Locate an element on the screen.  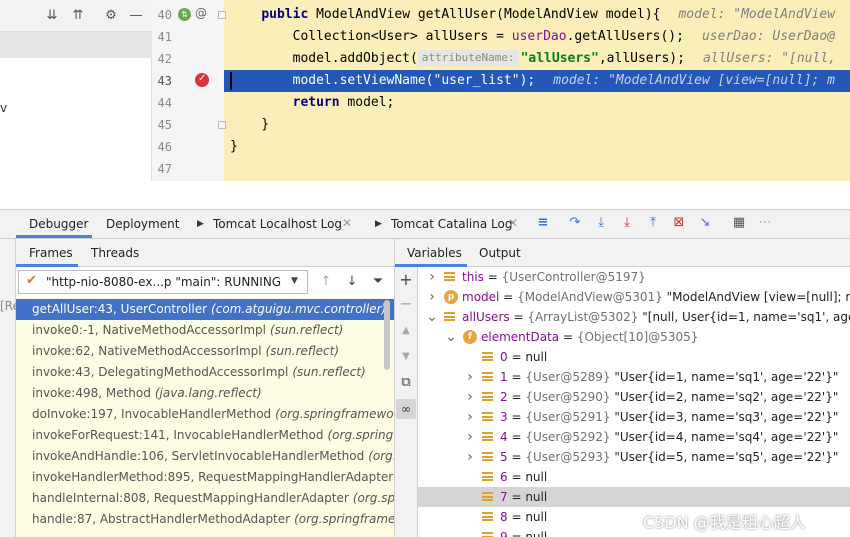
fold-end-marker-icon is located at coordinates (222, 125).